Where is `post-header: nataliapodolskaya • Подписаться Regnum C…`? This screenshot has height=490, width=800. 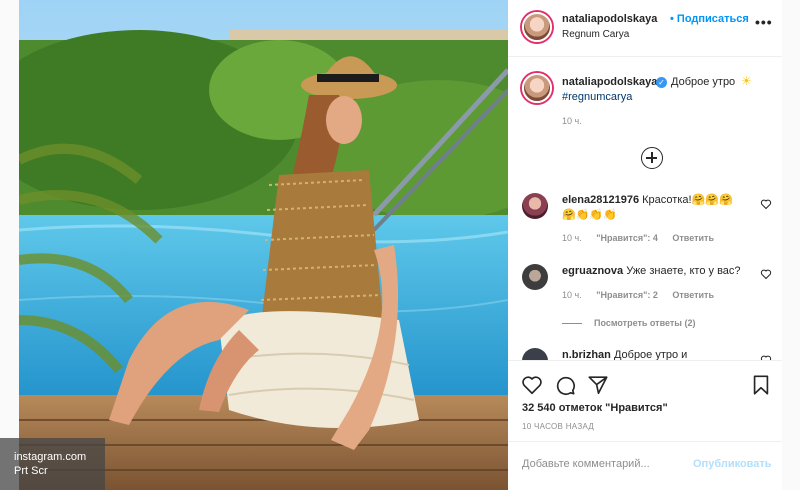
post-header: nataliapodolskaya • Подписаться Regnum C… is located at coordinates (645, 28).